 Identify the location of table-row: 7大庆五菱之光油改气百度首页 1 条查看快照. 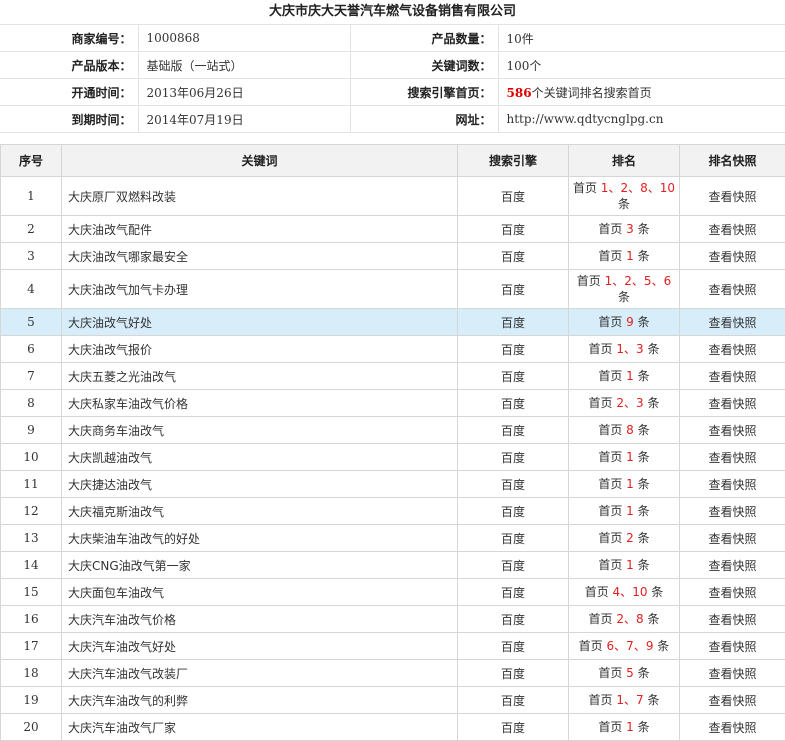
(393, 376).